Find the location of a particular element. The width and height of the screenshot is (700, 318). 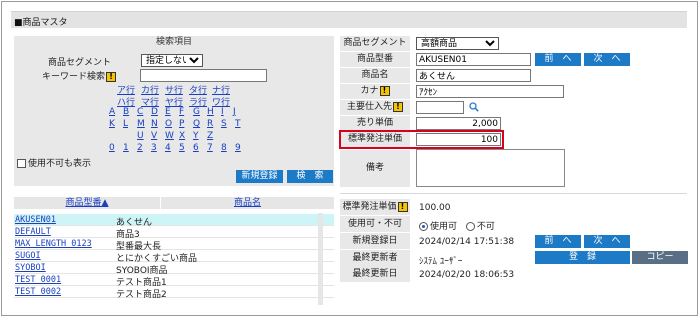

keyword-label: キーワード検索! is located at coordinates (79, 75).